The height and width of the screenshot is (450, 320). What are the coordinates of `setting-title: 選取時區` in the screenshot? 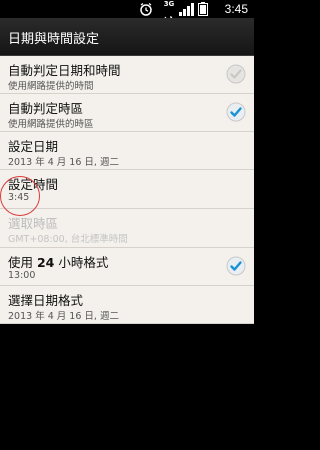 It's located at (33, 223).